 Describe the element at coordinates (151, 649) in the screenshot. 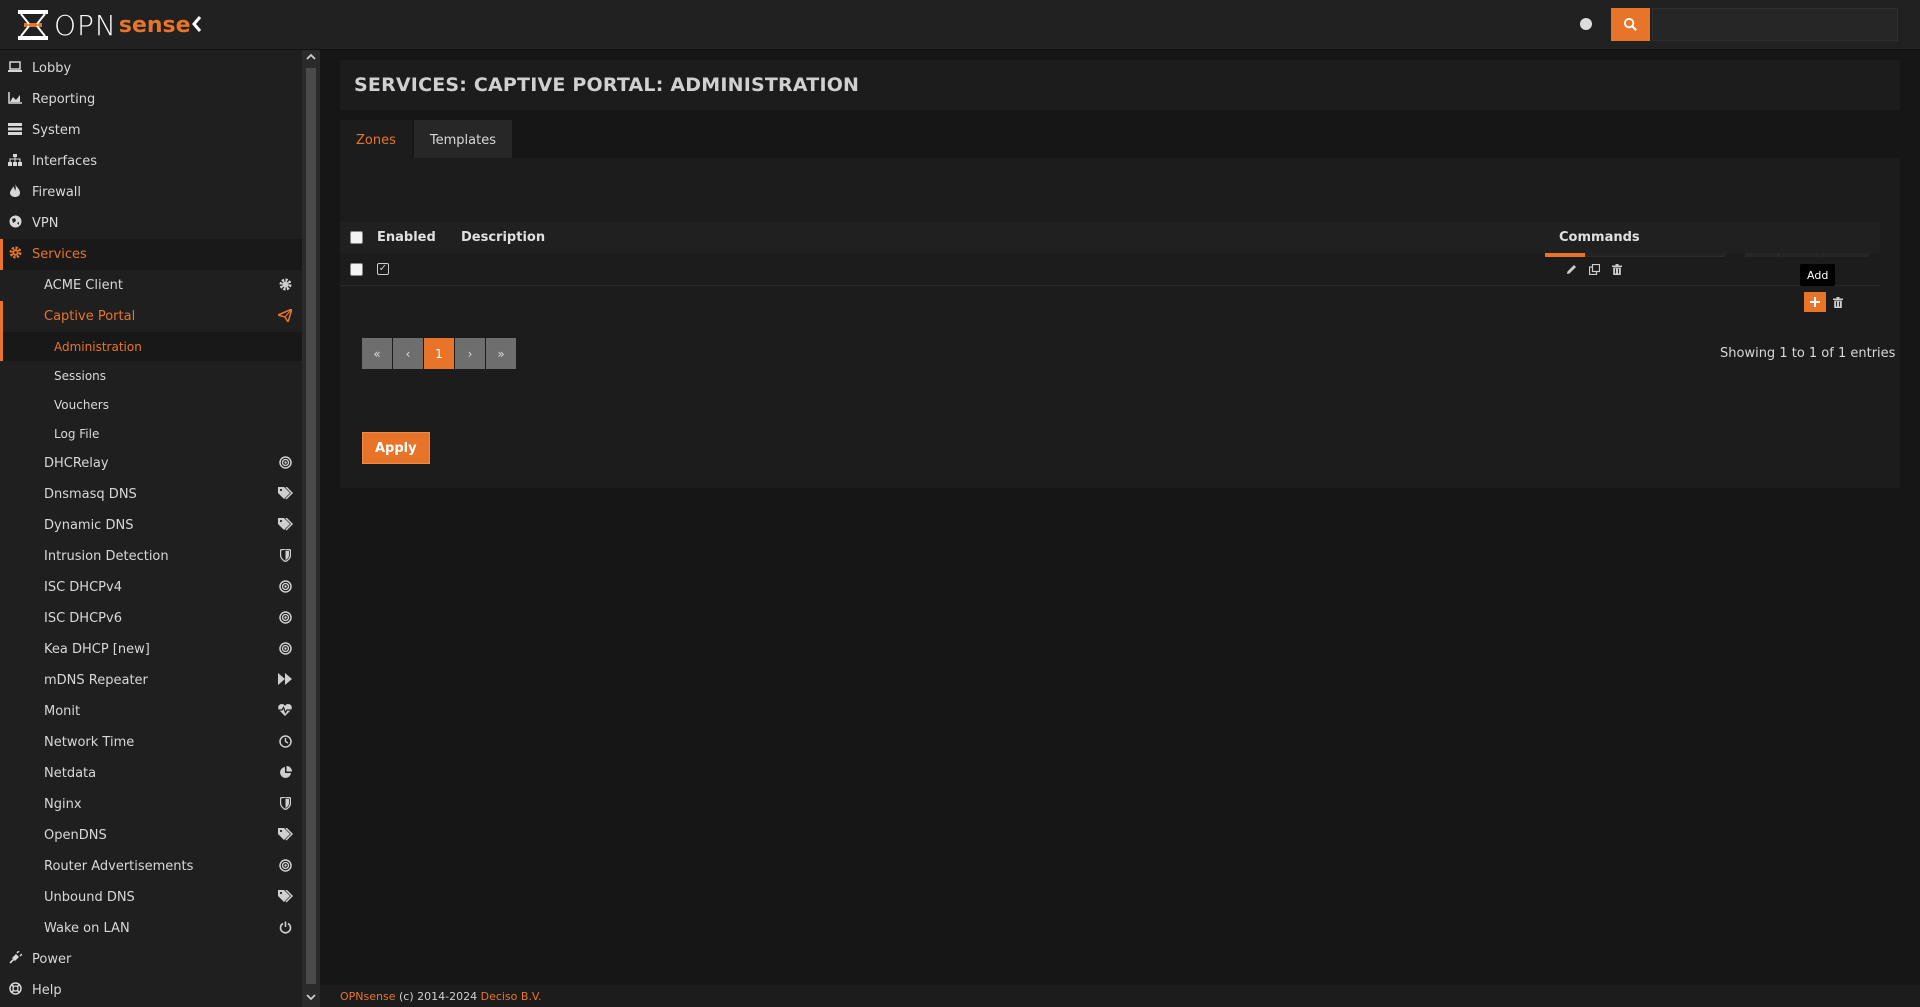

I see `sidebar-item-kea-dhcp: Kea DHCP [new]` at that location.